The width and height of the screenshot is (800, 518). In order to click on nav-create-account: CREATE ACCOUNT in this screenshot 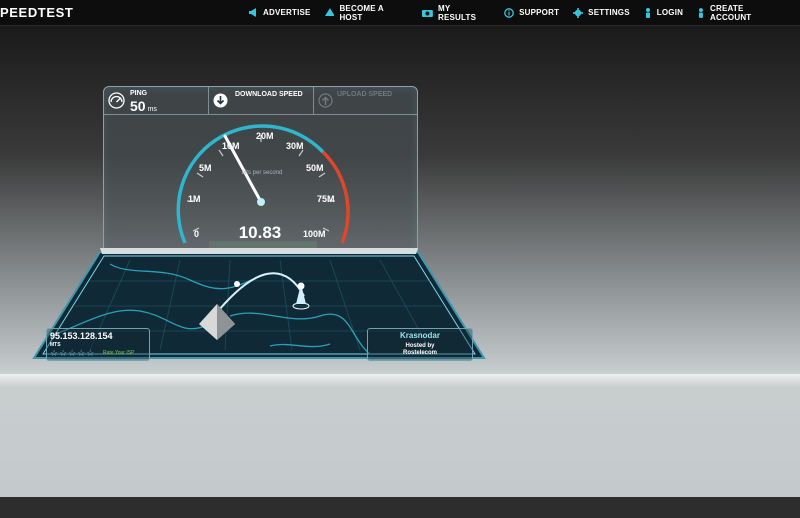, I will do `click(741, 13)`.